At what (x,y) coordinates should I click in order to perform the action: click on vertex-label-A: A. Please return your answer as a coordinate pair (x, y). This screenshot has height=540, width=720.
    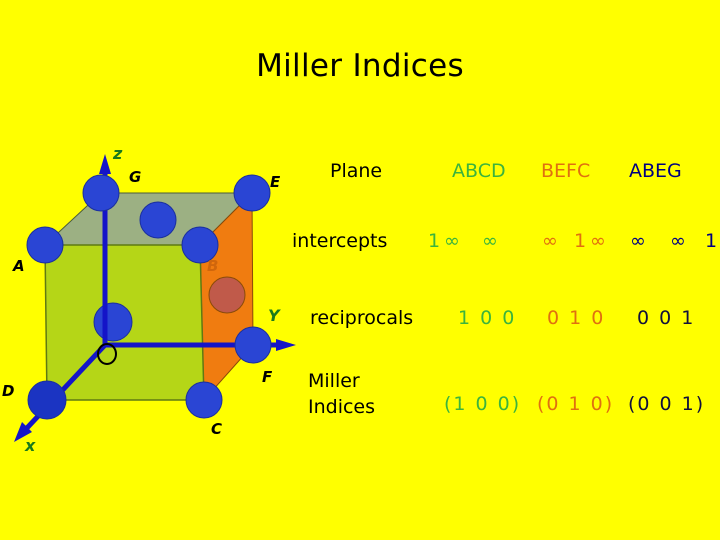
    Looking at the image, I should click on (19, 266).